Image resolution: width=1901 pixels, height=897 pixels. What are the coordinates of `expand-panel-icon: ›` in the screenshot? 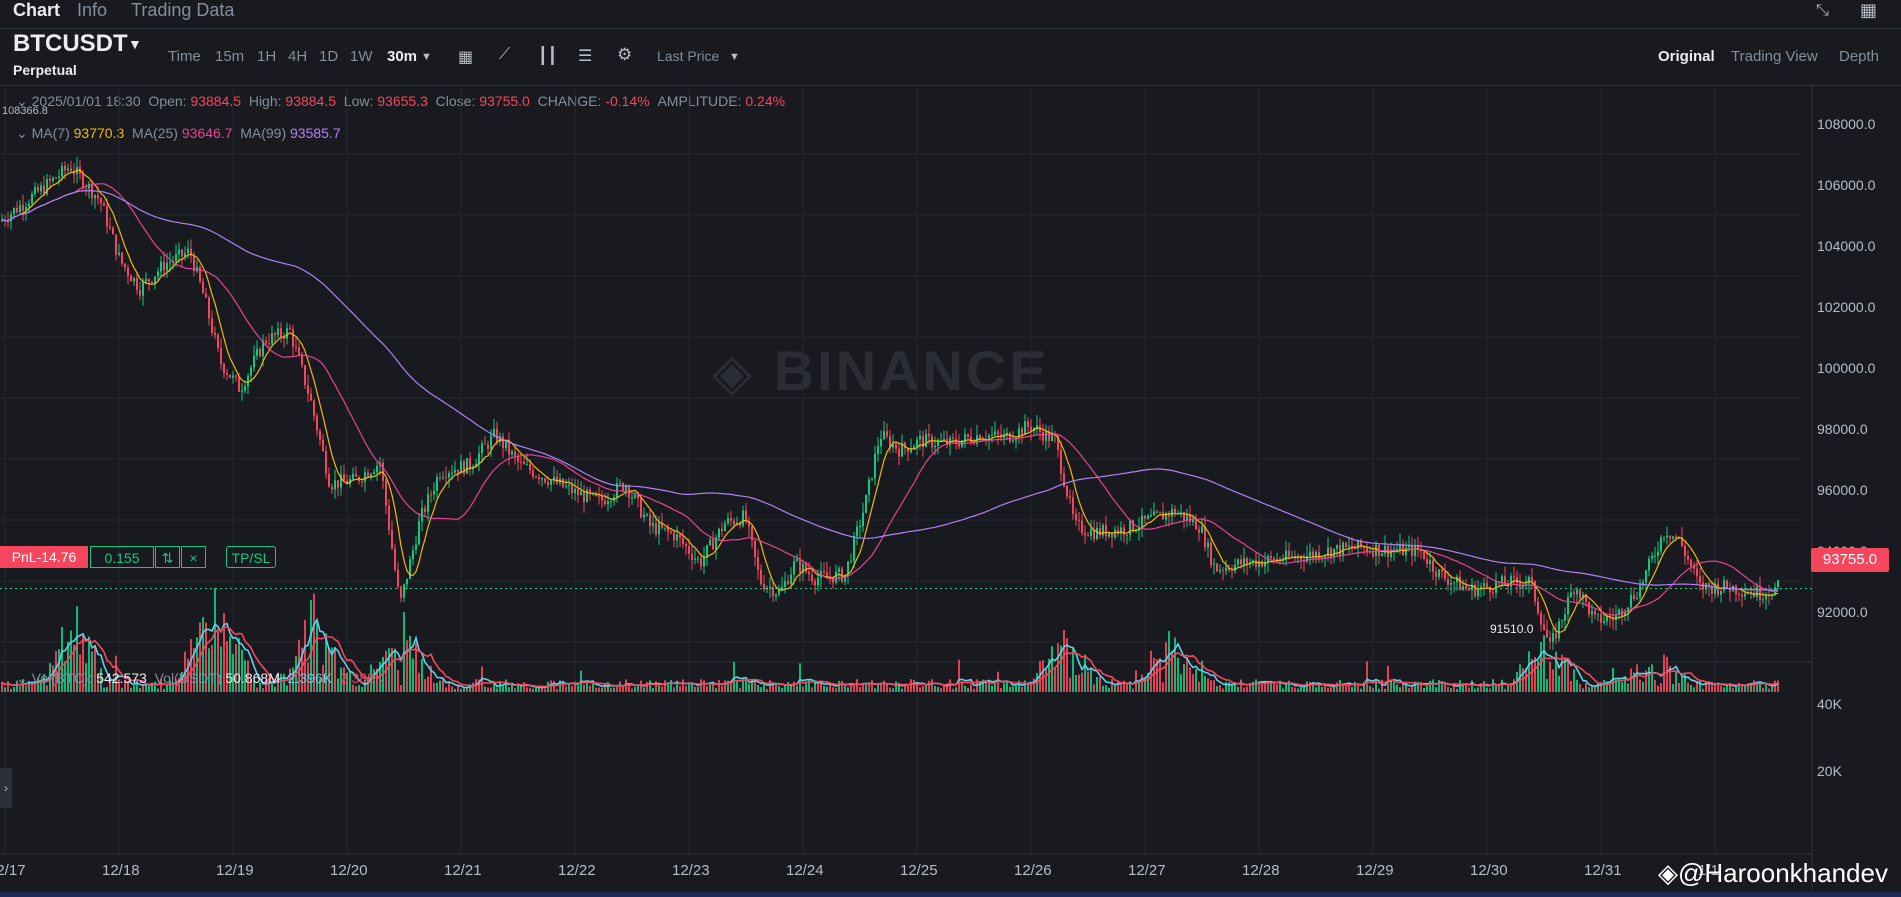 It's located at (6, 788).